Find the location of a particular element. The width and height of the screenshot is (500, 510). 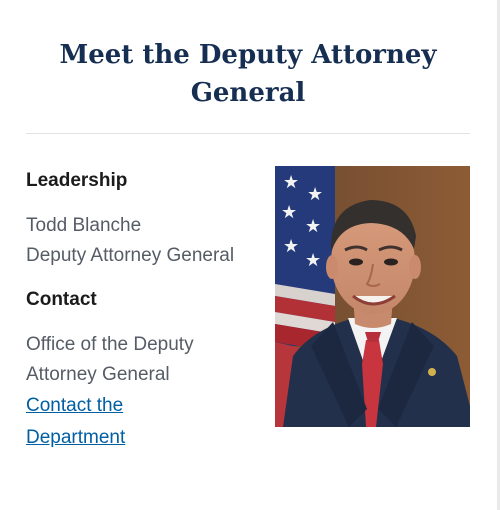

contact-link-line2: Department is located at coordinates (75, 438).